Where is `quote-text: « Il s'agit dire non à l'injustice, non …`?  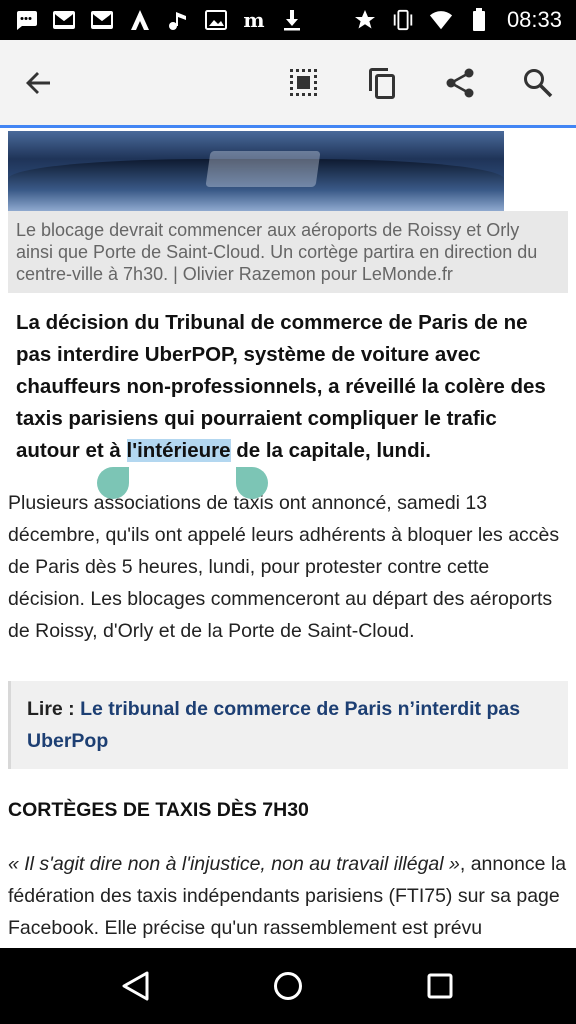 quote-text: « Il s'agit dire non à l'injustice, non … is located at coordinates (234, 864).